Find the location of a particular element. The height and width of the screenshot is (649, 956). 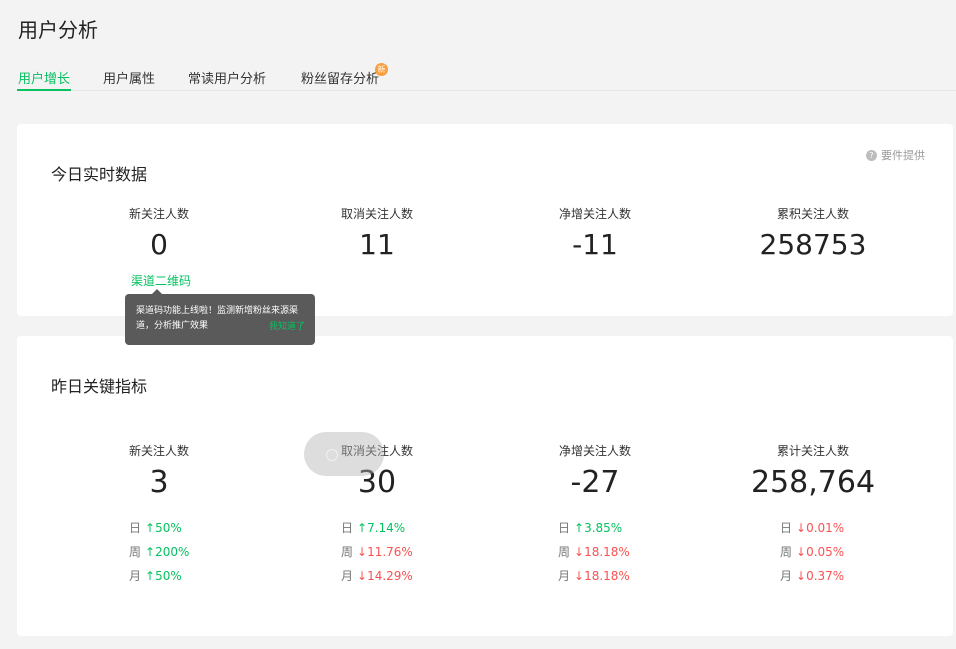

tab-fan-retention: 粉丝留存分析 新 is located at coordinates (344, 75).